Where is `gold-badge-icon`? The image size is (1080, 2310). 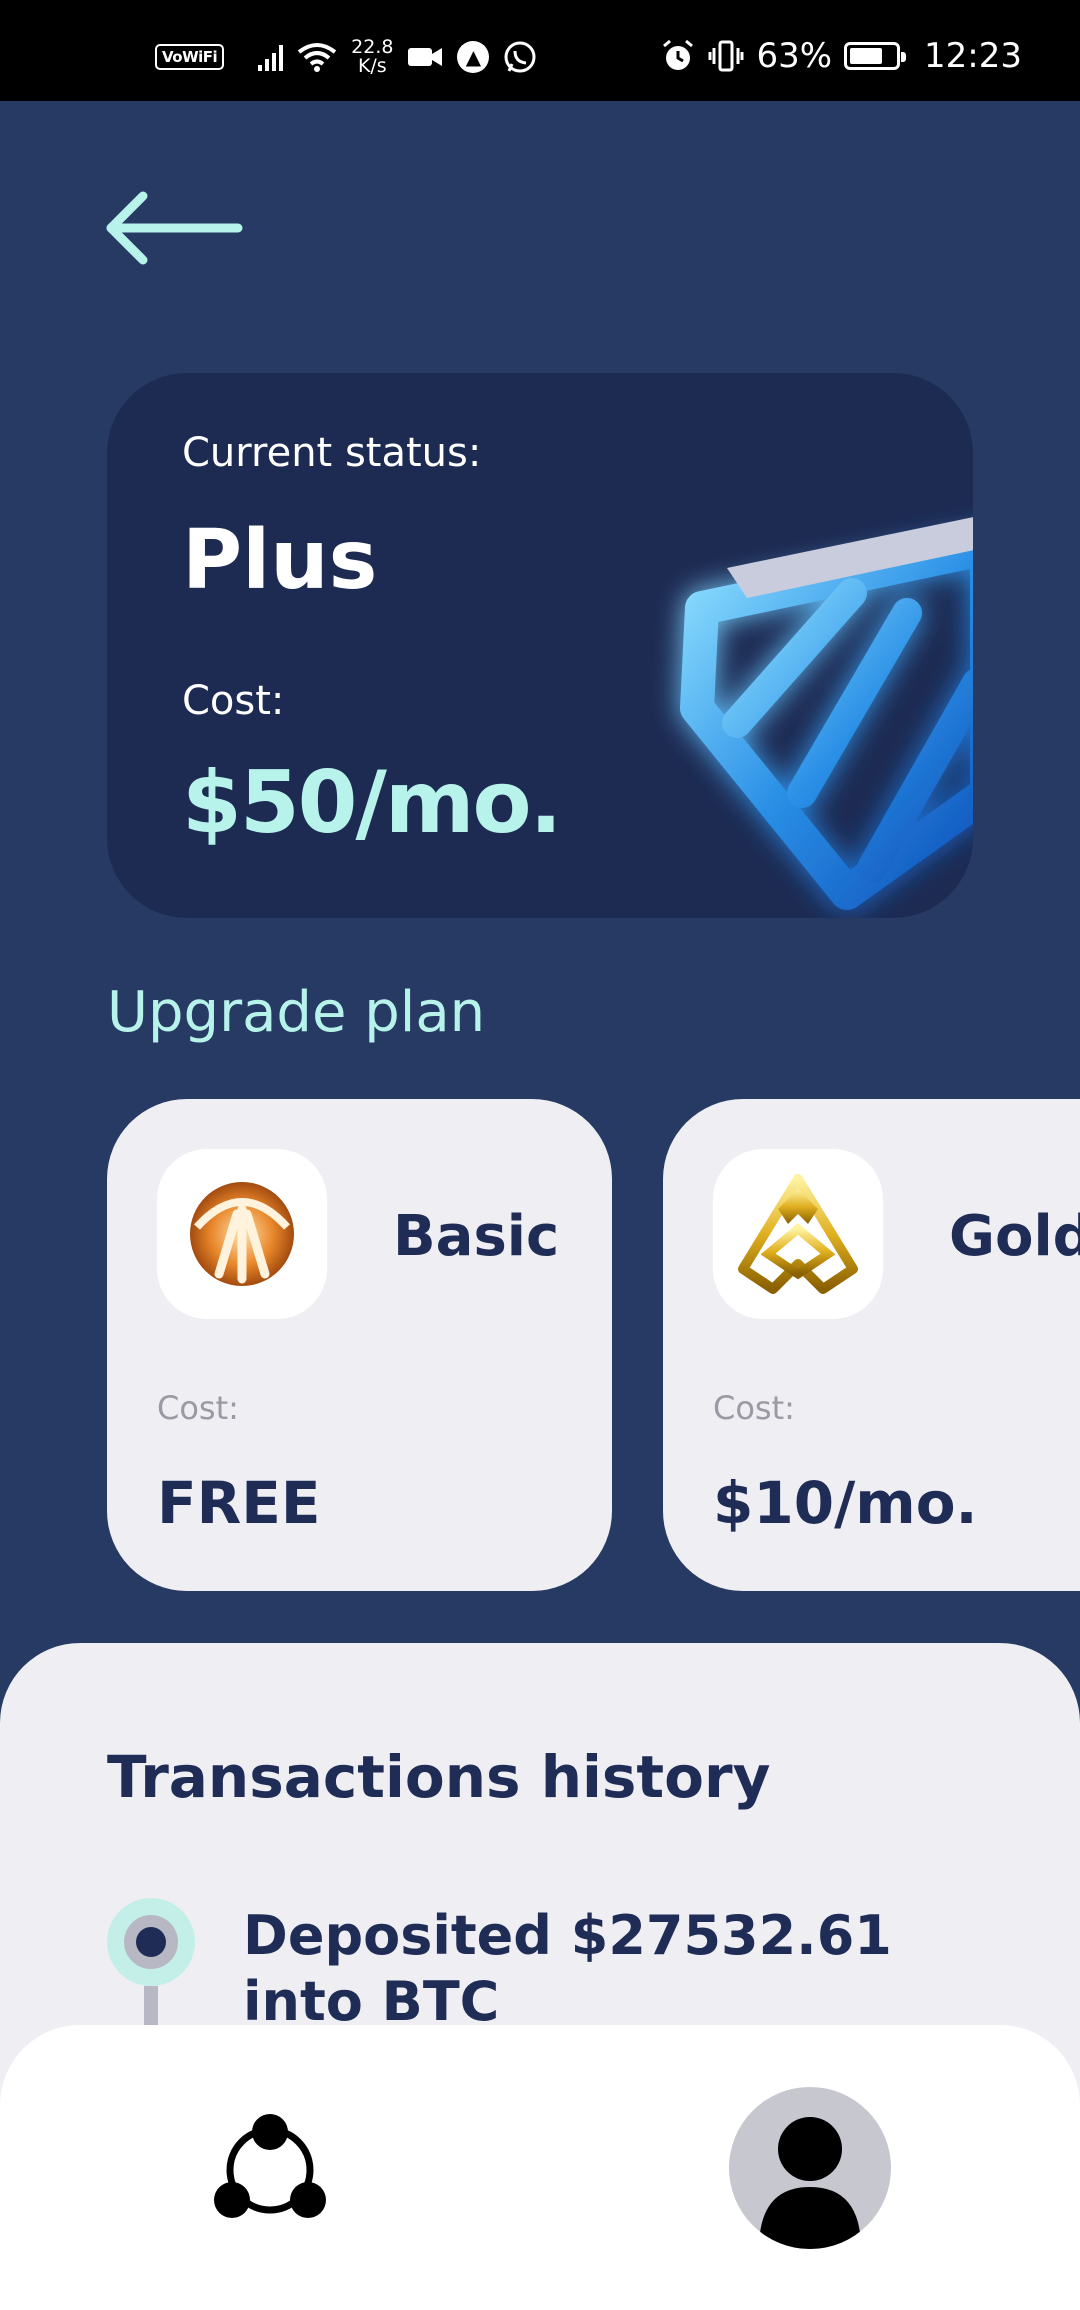
gold-badge-icon is located at coordinates (798, 1234).